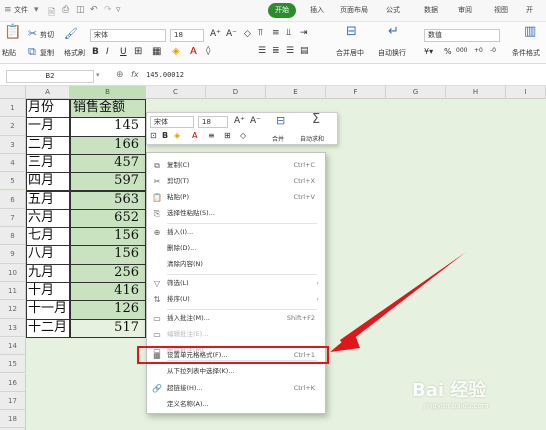 The width and height of the screenshot is (546, 430). I want to click on select-all-corner, so click(13, 92).